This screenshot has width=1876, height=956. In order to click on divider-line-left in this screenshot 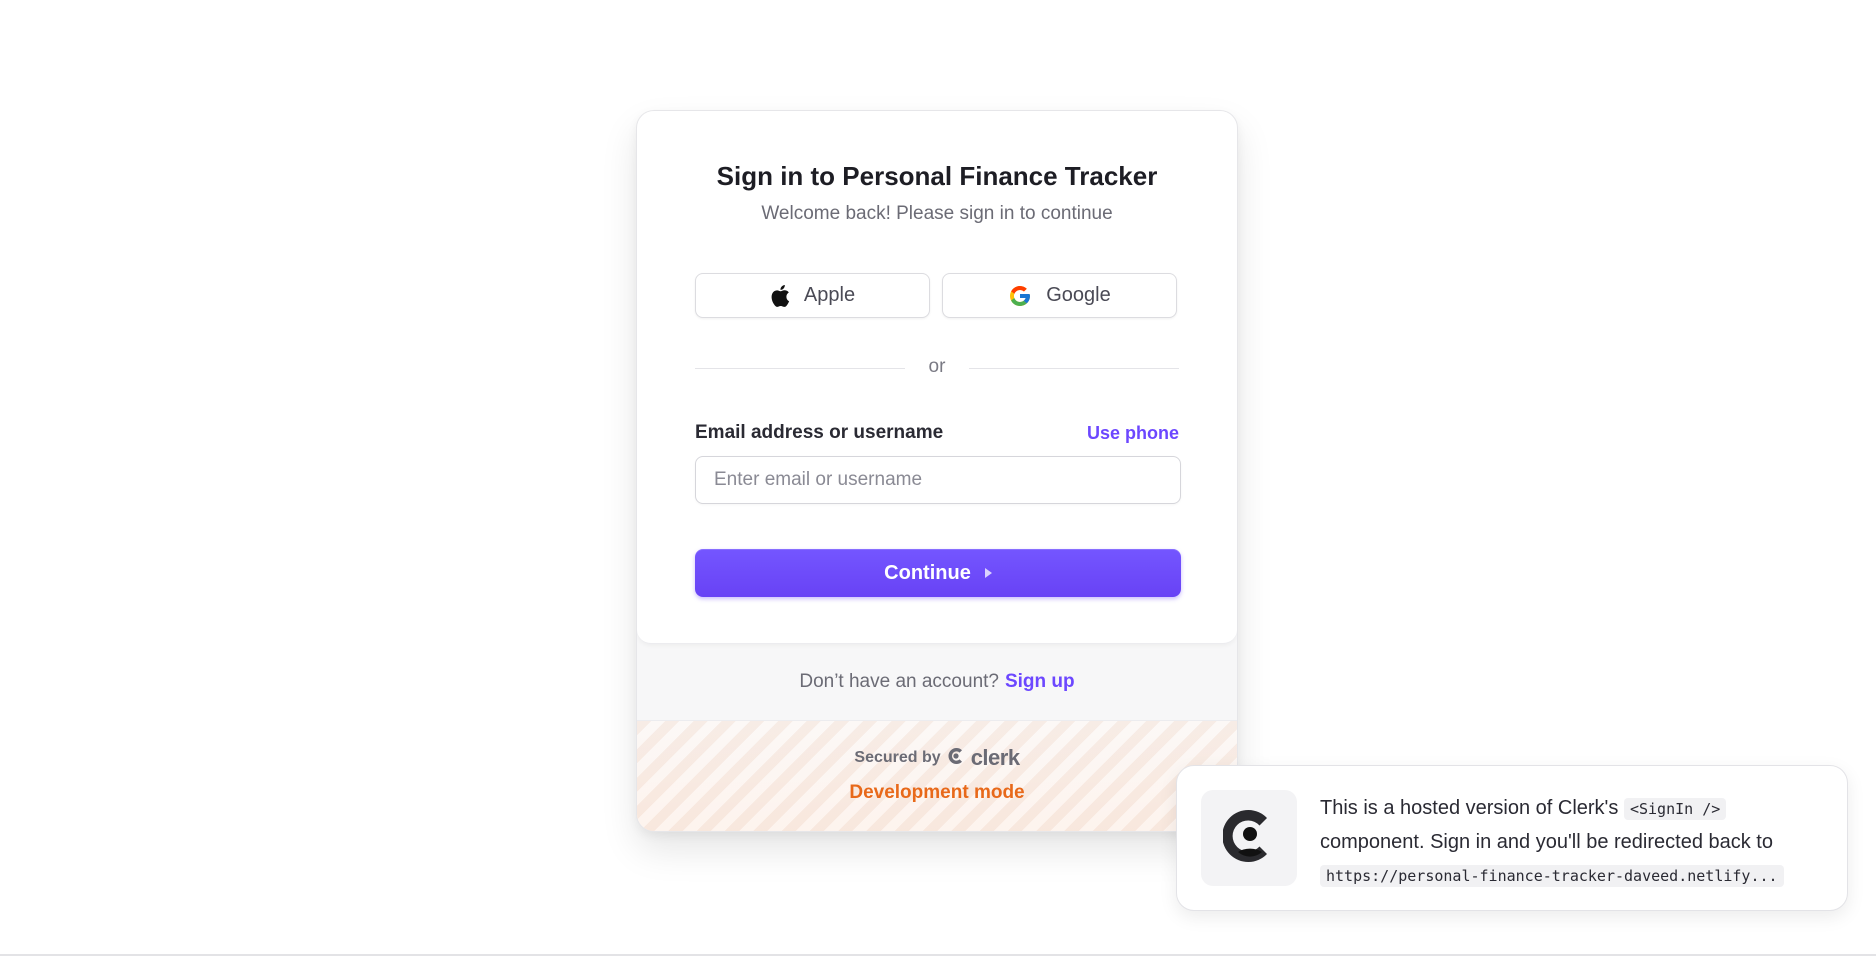, I will do `click(800, 368)`.